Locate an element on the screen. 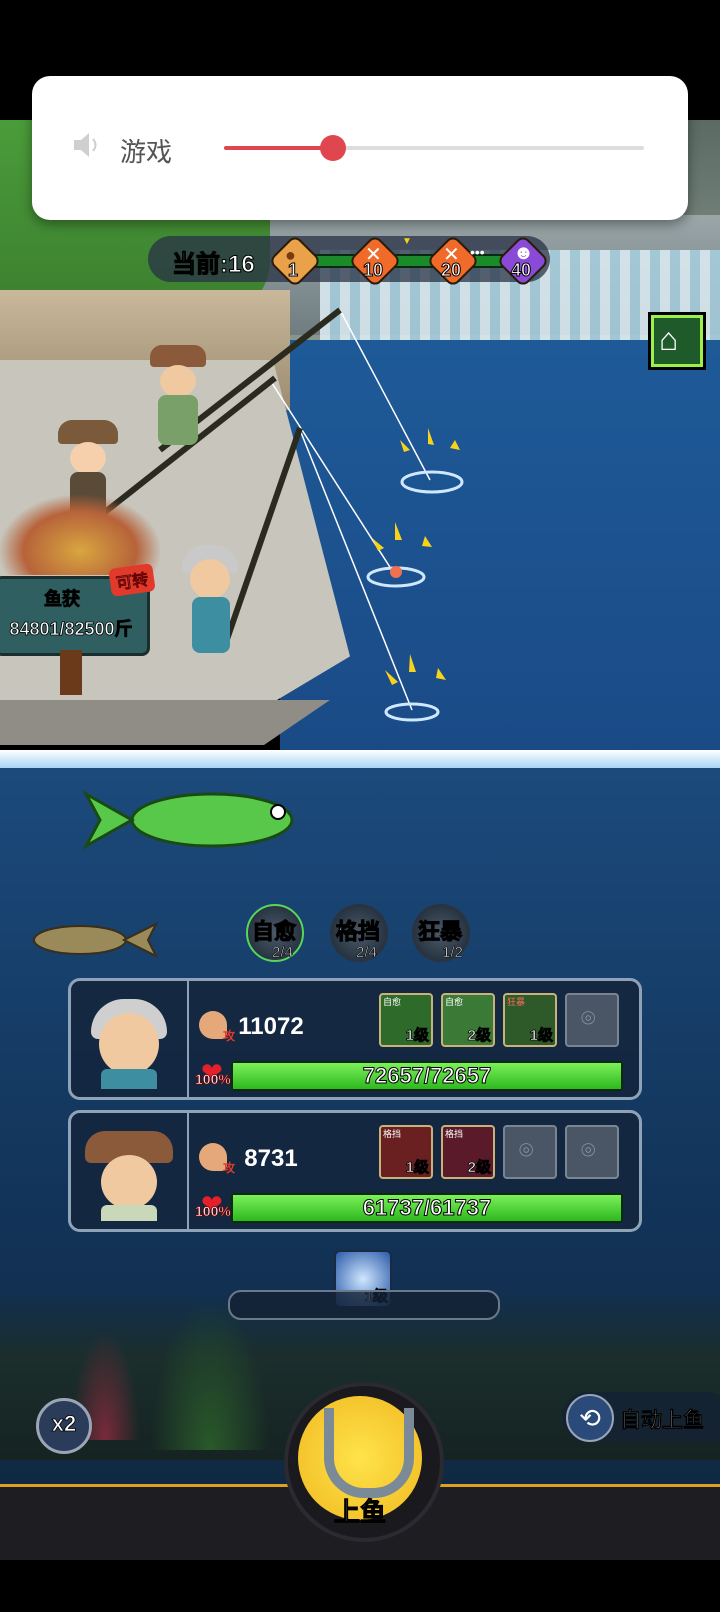 Image resolution: width=720 pixels, height=1612 pixels. volume-slider-knob is located at coordinates (333, 148).